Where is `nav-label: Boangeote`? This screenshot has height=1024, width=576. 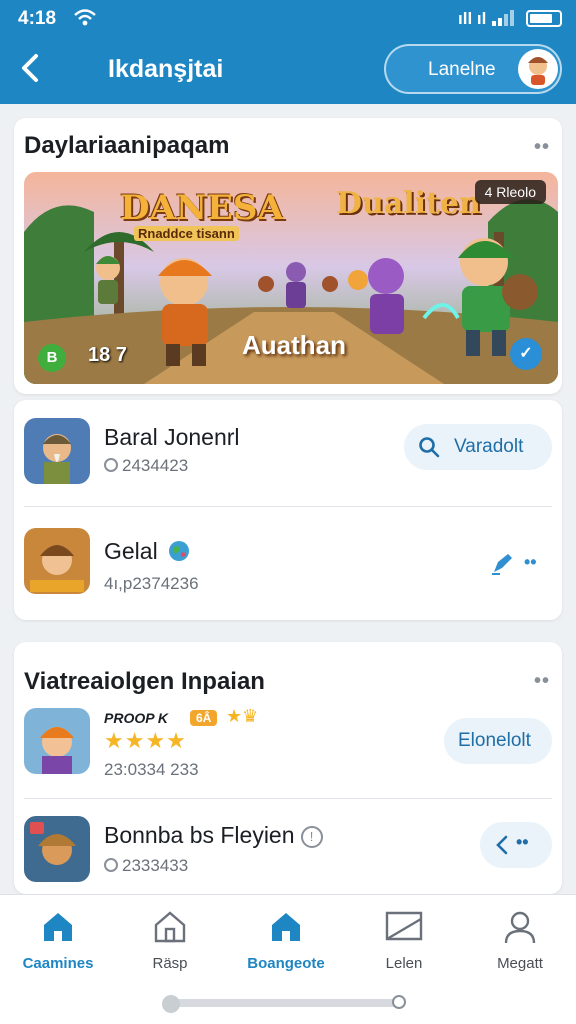 nav-label: Boangeote is located at coordinates (286, 963).